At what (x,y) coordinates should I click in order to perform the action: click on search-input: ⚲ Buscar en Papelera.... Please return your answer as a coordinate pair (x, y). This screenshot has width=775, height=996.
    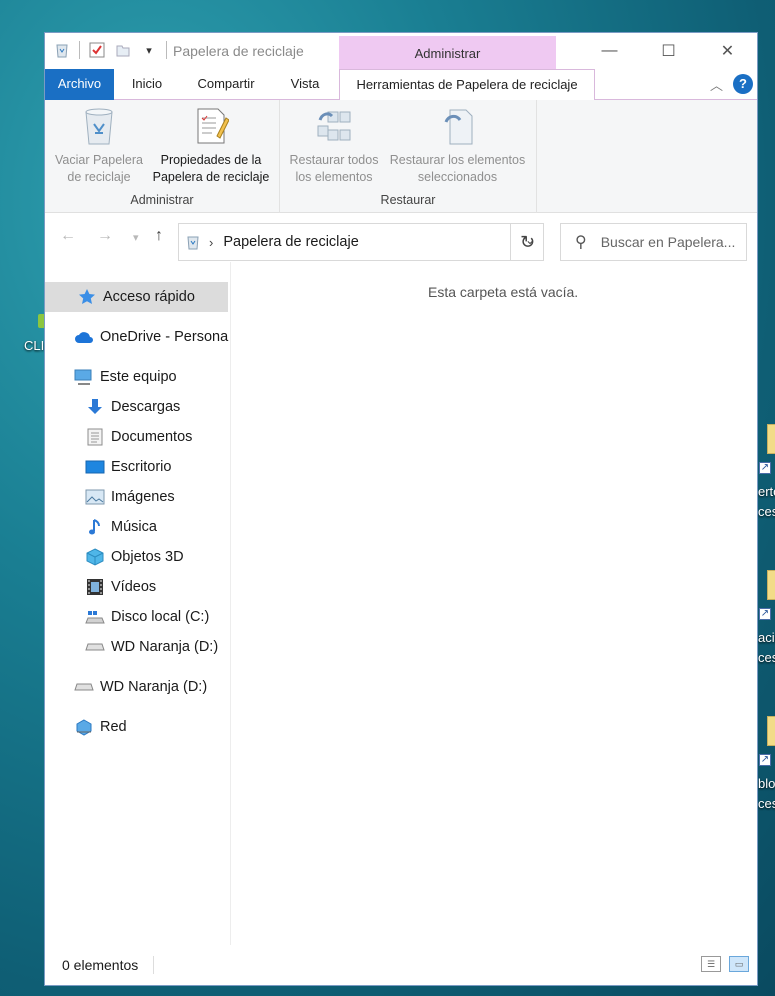
    Looking at the image, I should click on (653, 242).